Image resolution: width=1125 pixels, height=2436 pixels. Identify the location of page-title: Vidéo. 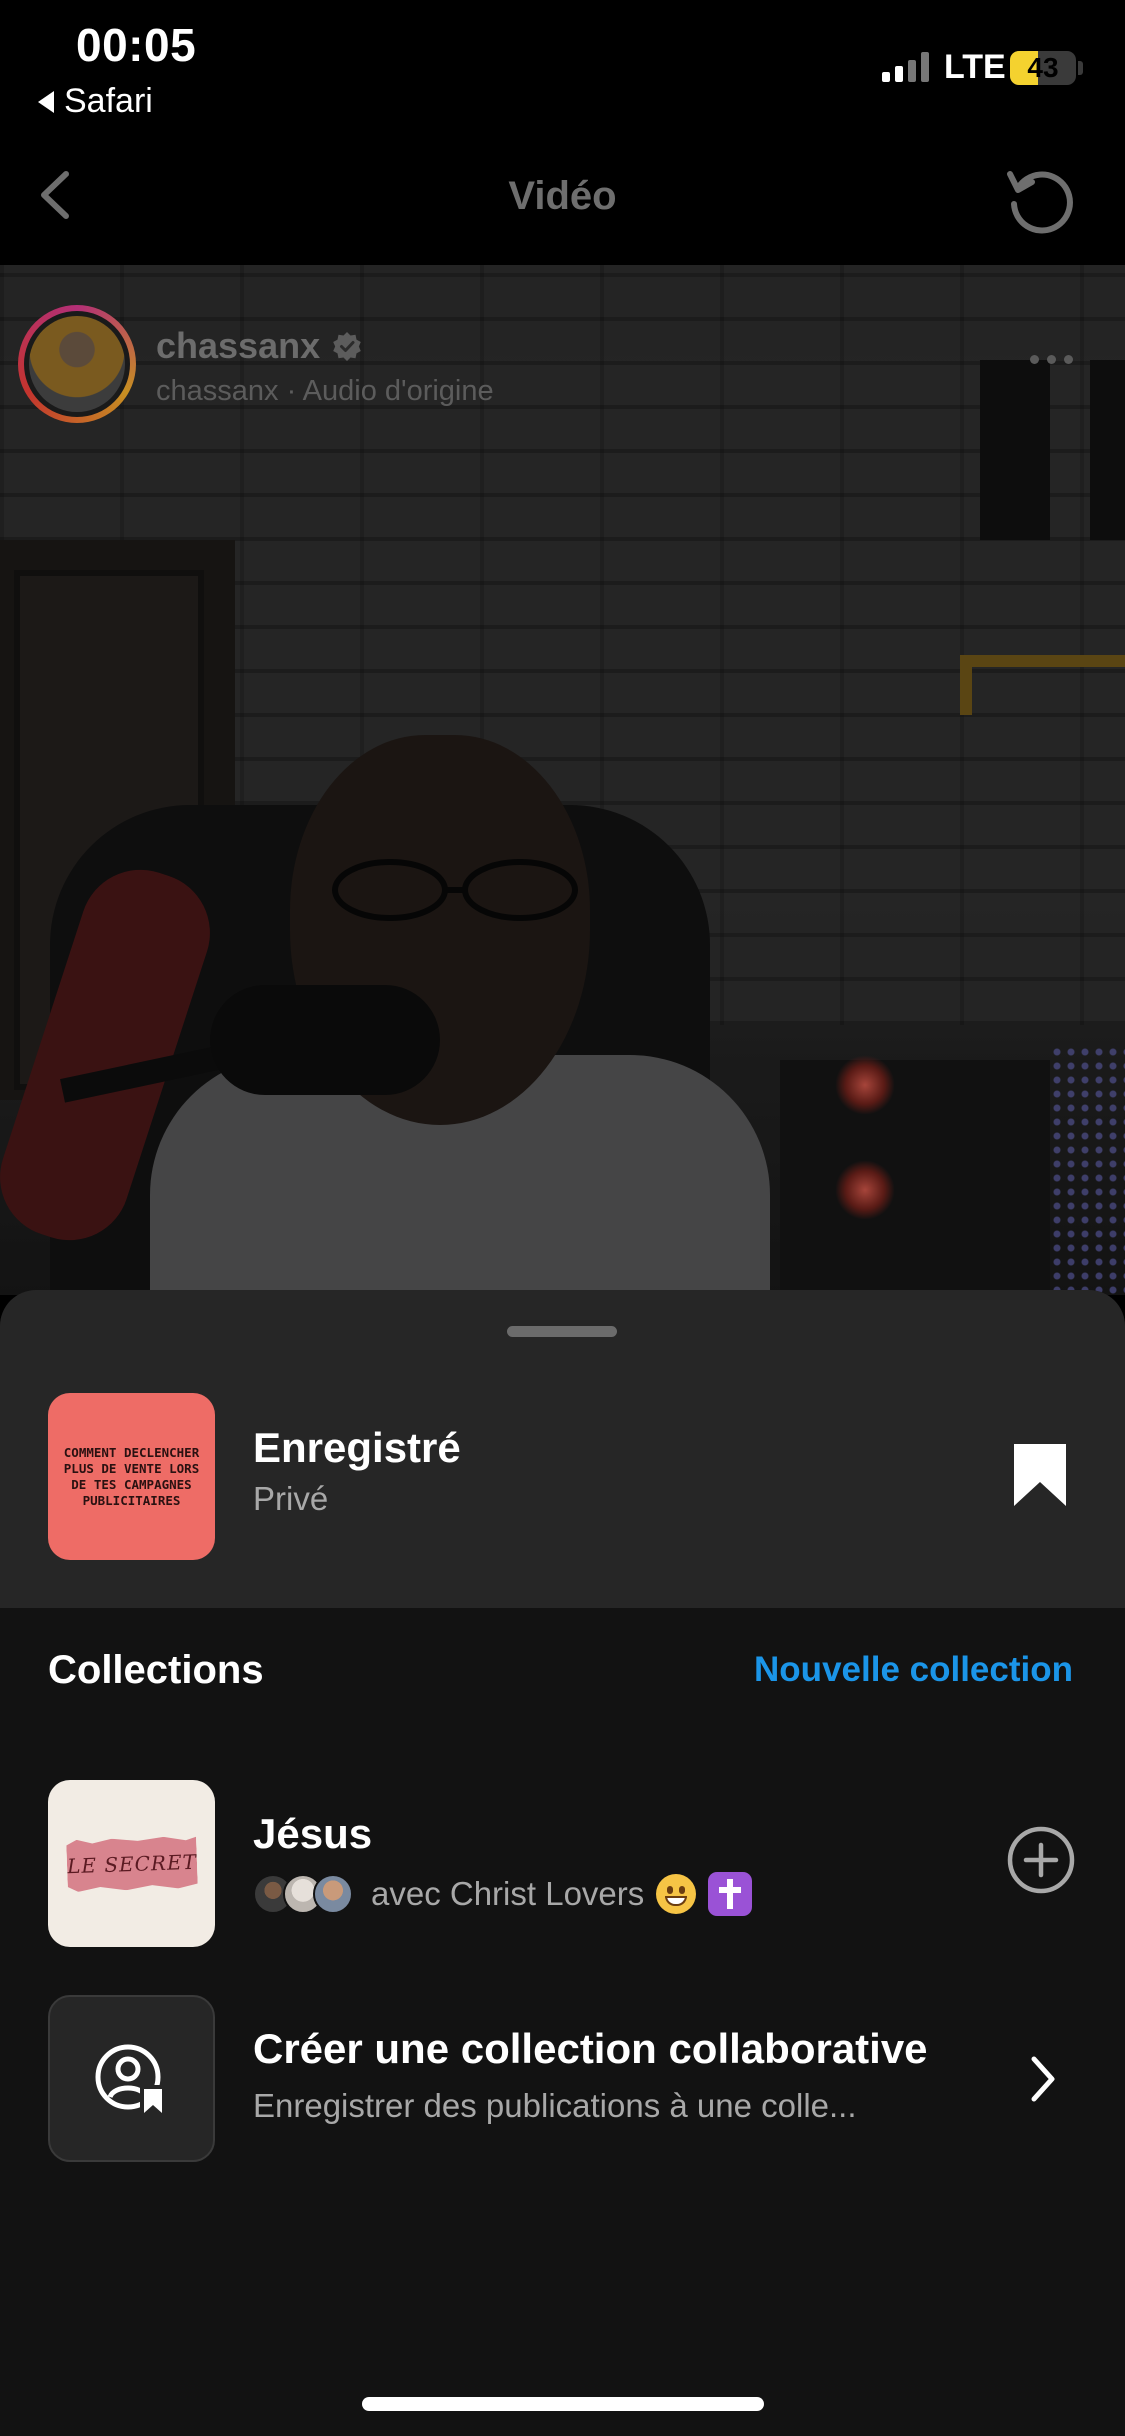
(562, 196).